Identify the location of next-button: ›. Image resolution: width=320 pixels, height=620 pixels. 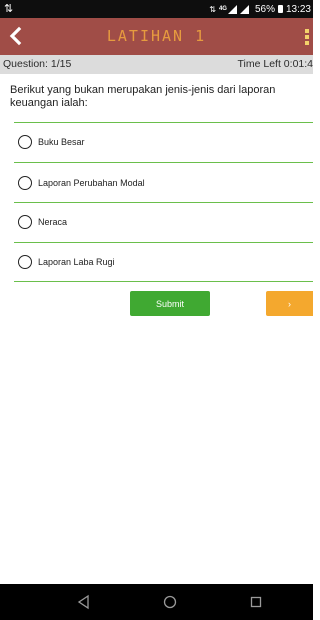
(289, 303).